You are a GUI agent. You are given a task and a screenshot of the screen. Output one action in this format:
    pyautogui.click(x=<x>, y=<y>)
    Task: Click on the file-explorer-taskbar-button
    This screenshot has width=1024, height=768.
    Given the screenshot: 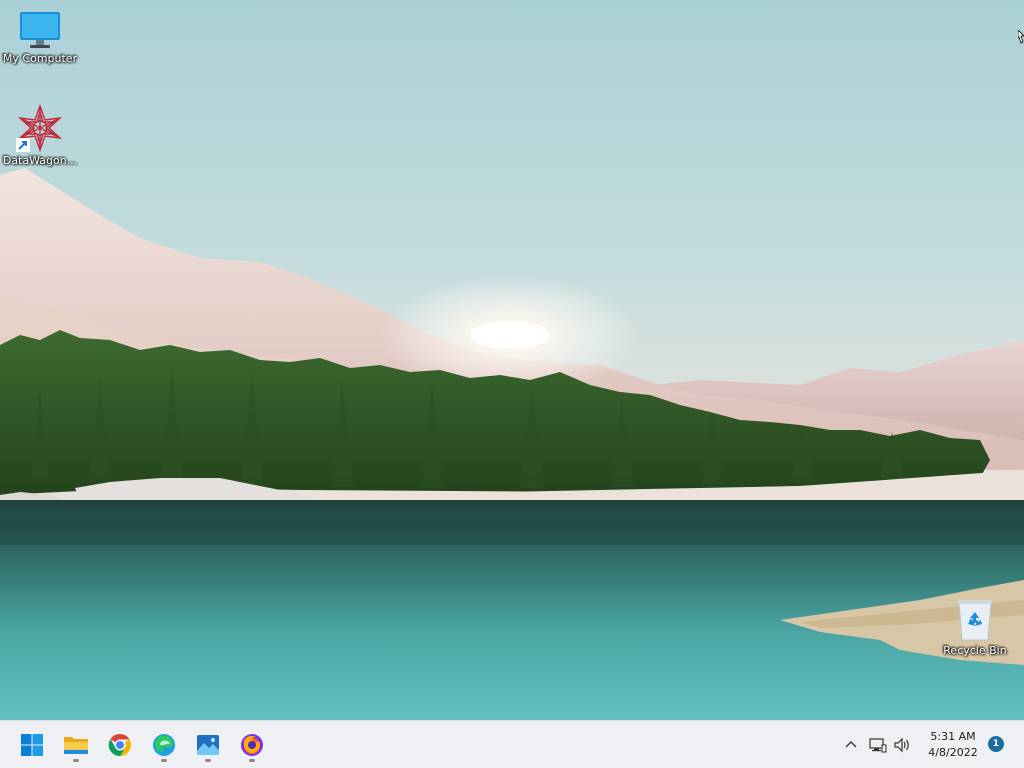 What is the action you would take?
    pyautogui.click(x=76, y=745)
    